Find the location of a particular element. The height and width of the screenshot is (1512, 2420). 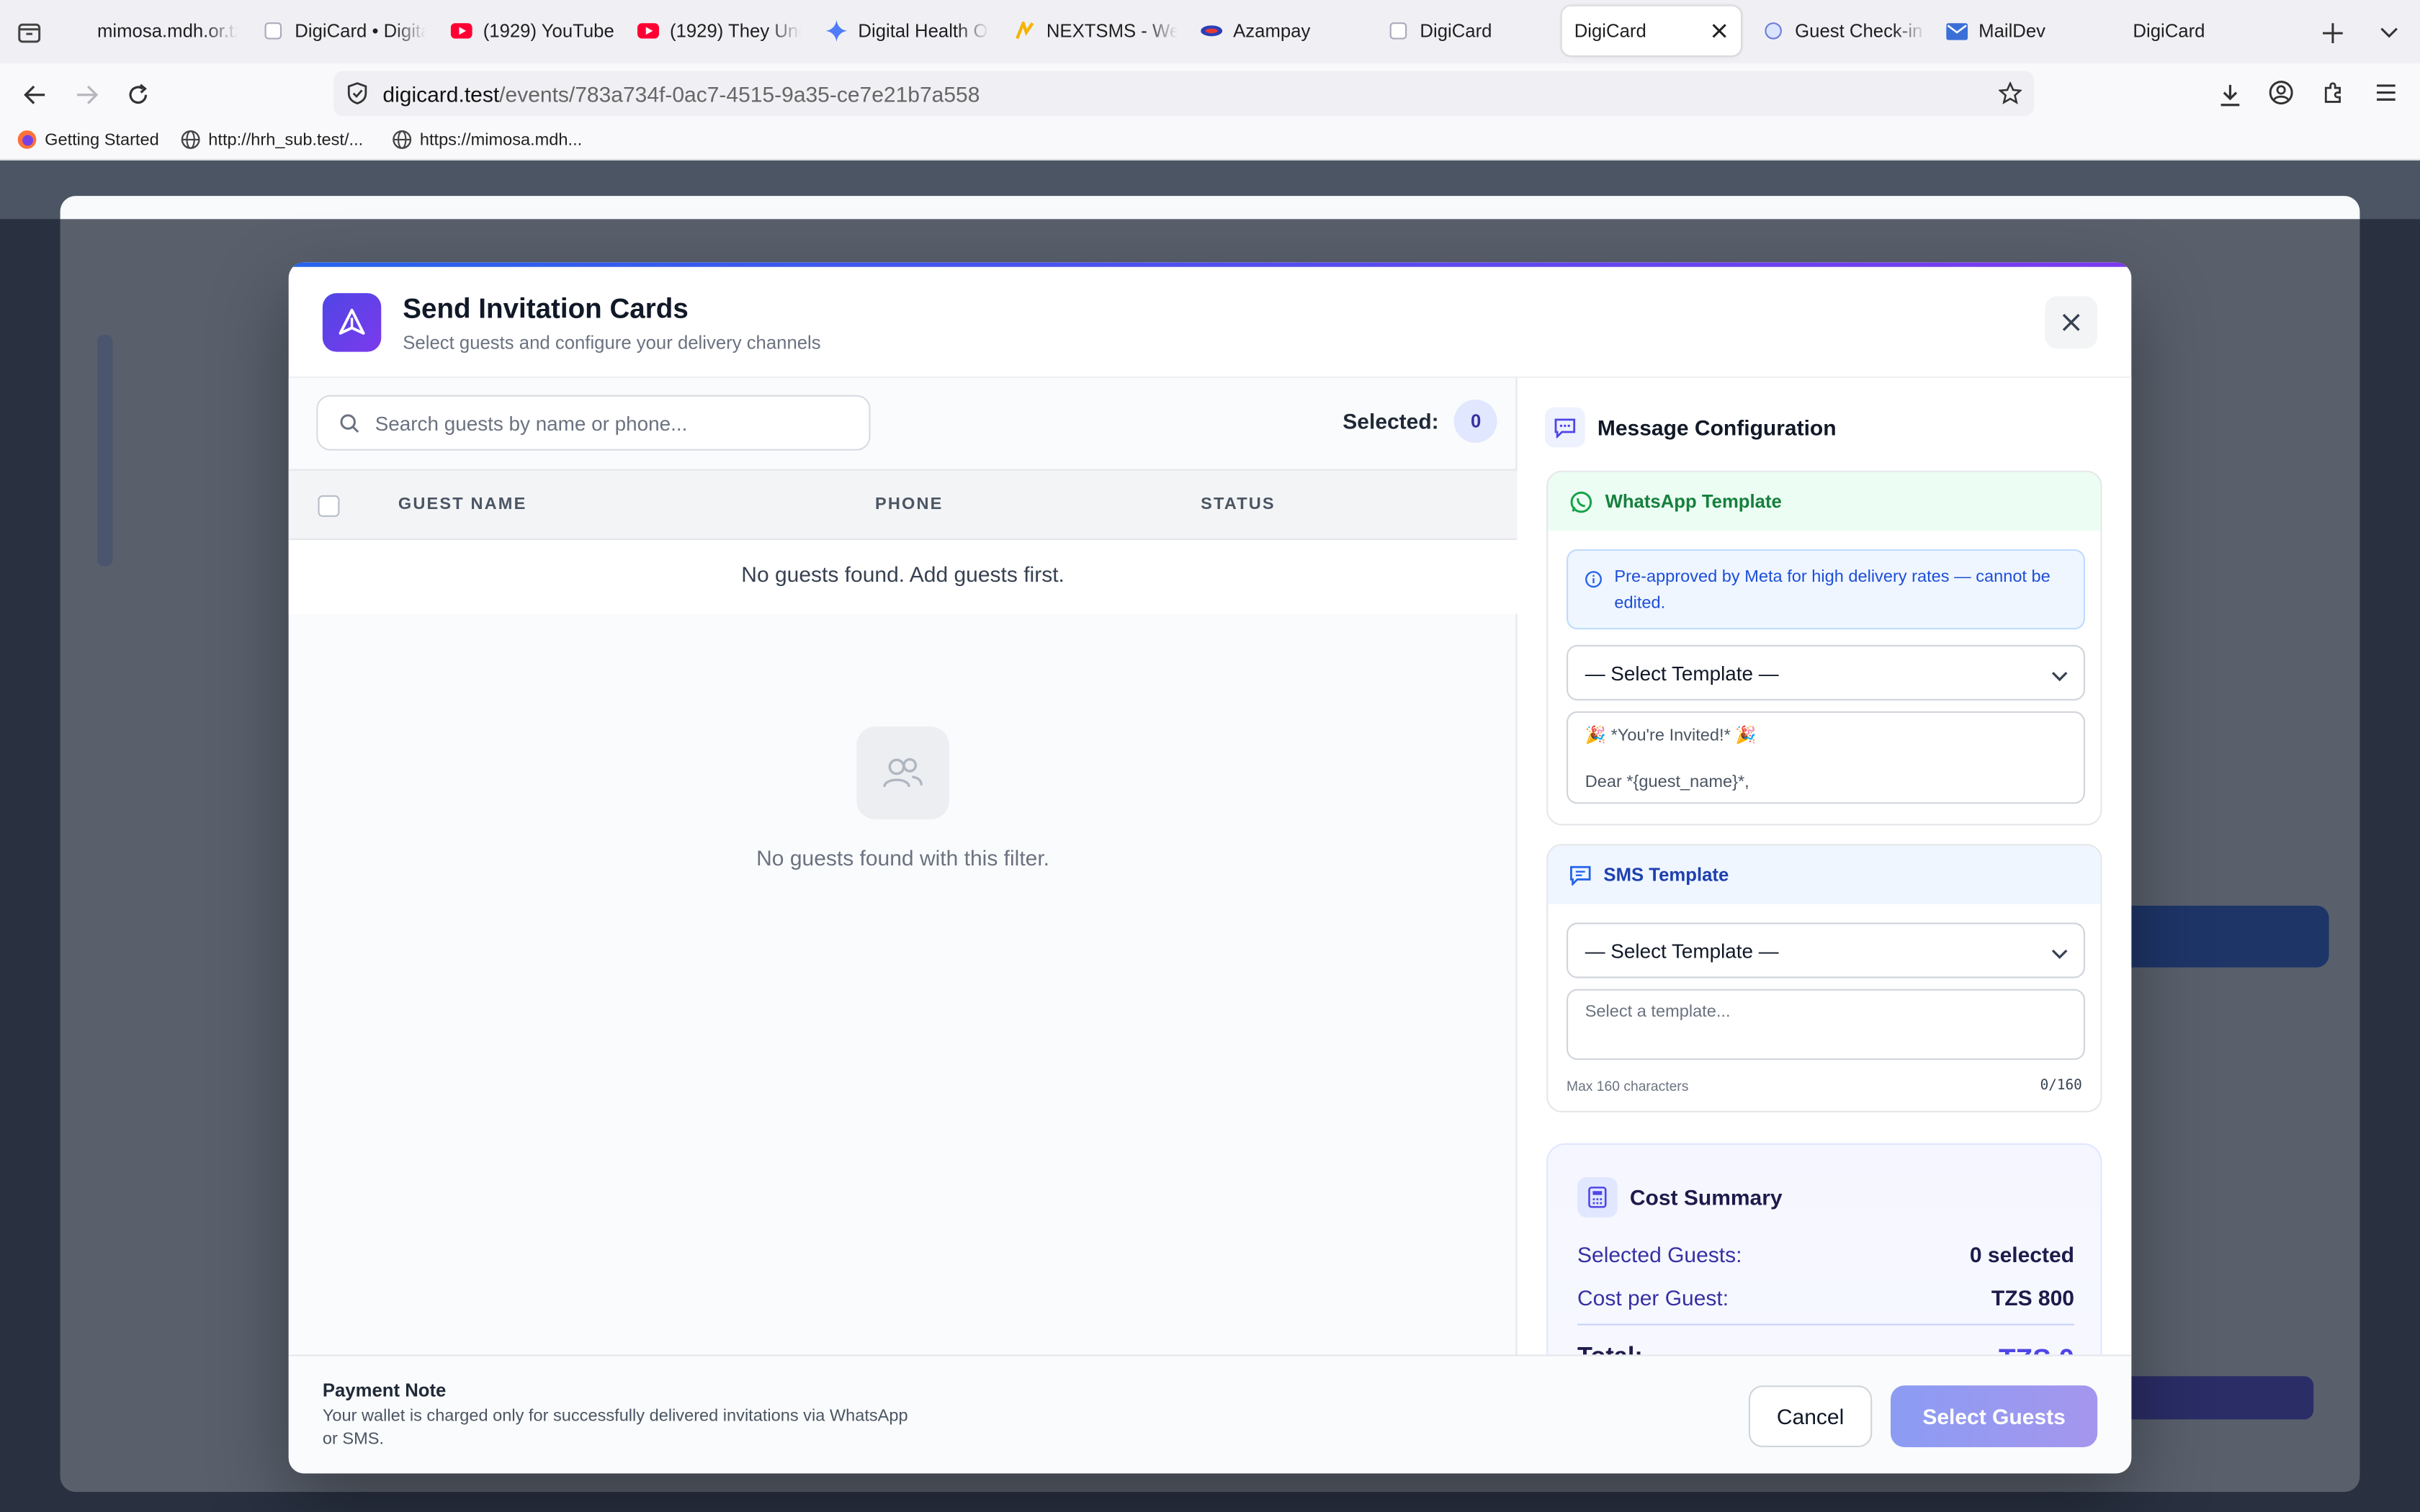

cost-header: Cost Summary is located at coordinates (1680, 1197).